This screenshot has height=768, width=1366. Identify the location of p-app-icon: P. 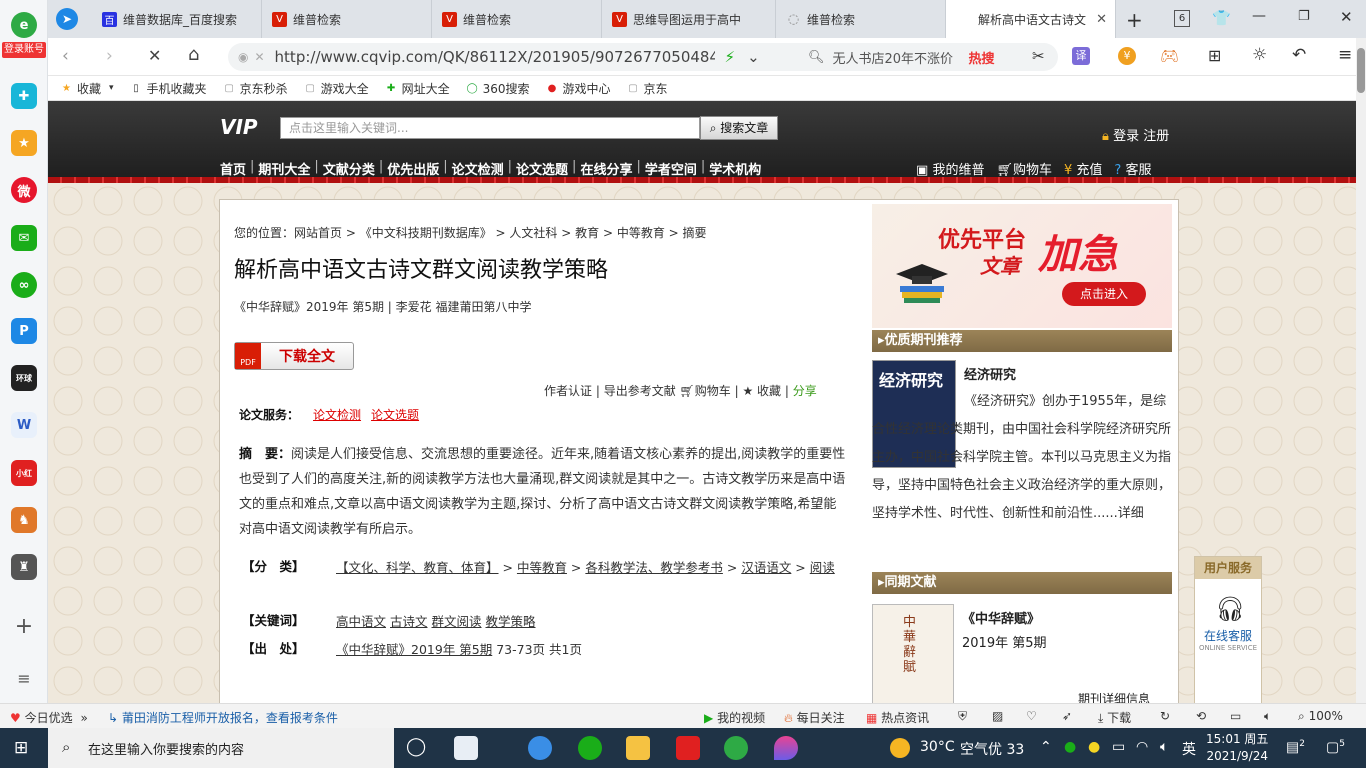
(24, 331).